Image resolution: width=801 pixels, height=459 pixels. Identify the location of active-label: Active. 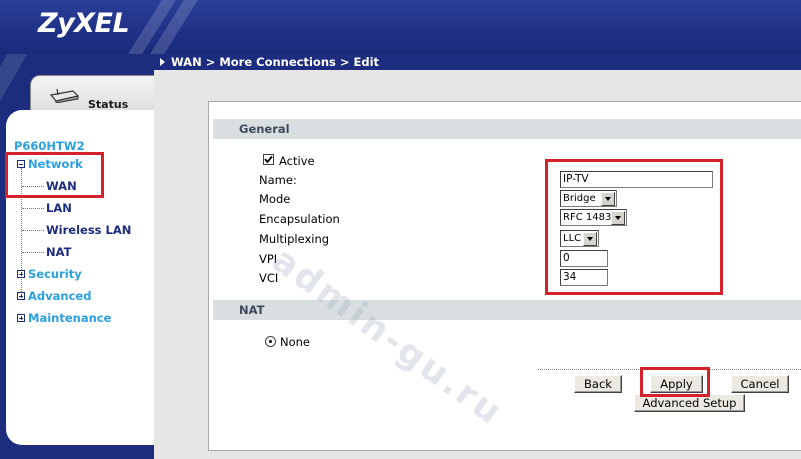
(297, 161).